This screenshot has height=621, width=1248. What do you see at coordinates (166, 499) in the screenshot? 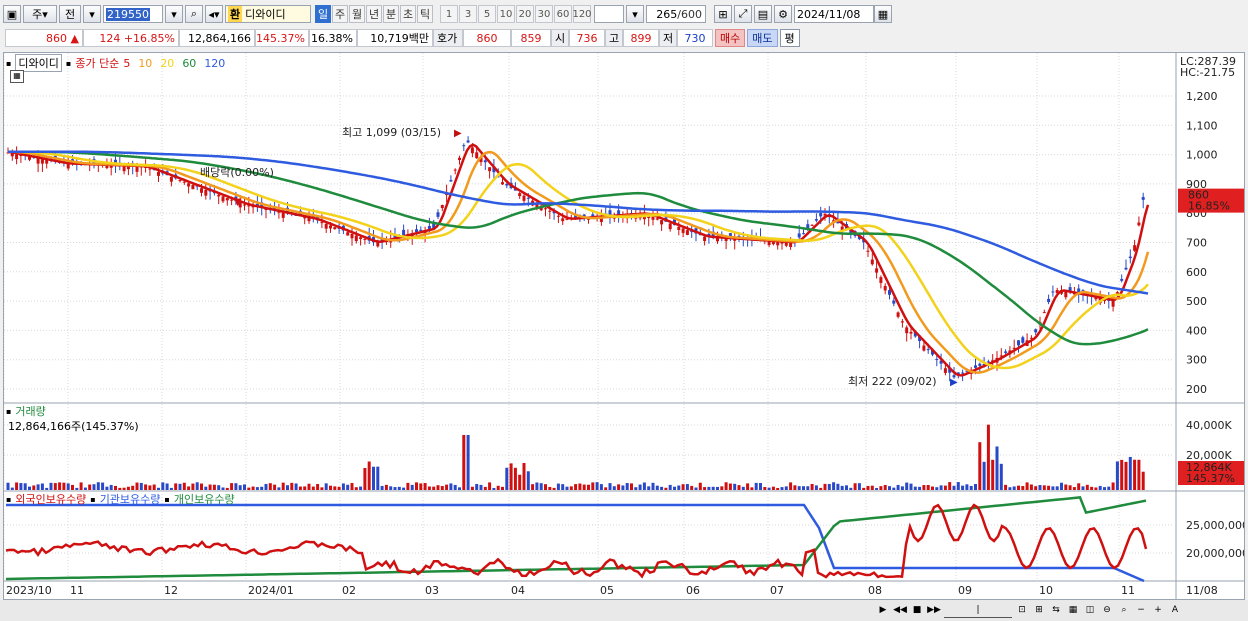
I see `holdings-menu-icon-2: ▪` at bounding box center [166, 499].